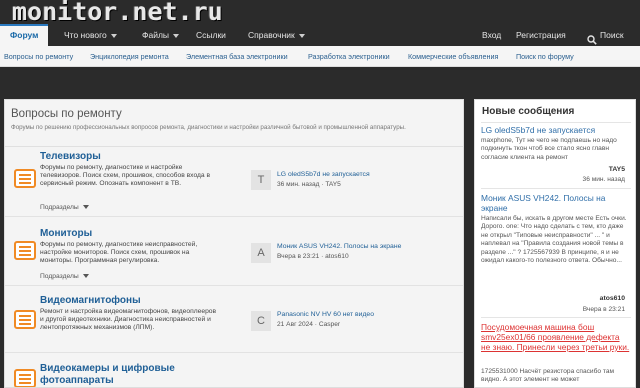 The width and height of the screenshot is (640, 388). What do you see at coordinates (211, 35) in the screenshot?
I see `nav-links-tab: Ссылки` at bounding box center [211, 35].